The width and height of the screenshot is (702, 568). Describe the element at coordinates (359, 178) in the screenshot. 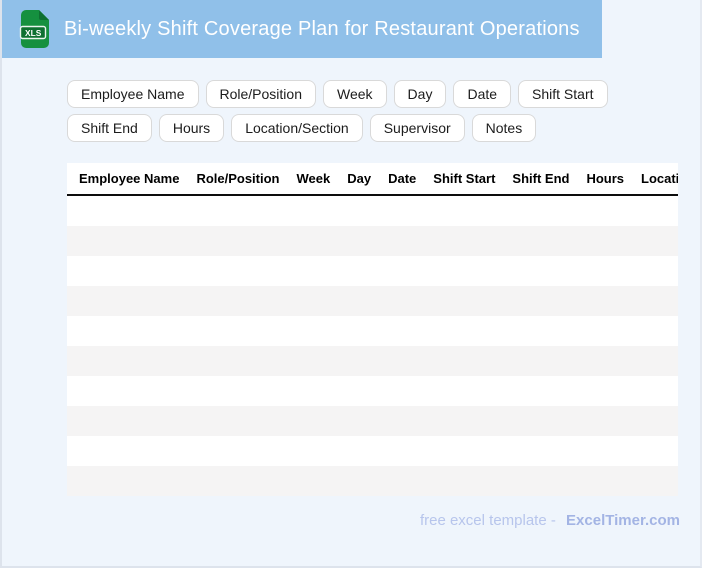

I see `column-header: Day` at that location.